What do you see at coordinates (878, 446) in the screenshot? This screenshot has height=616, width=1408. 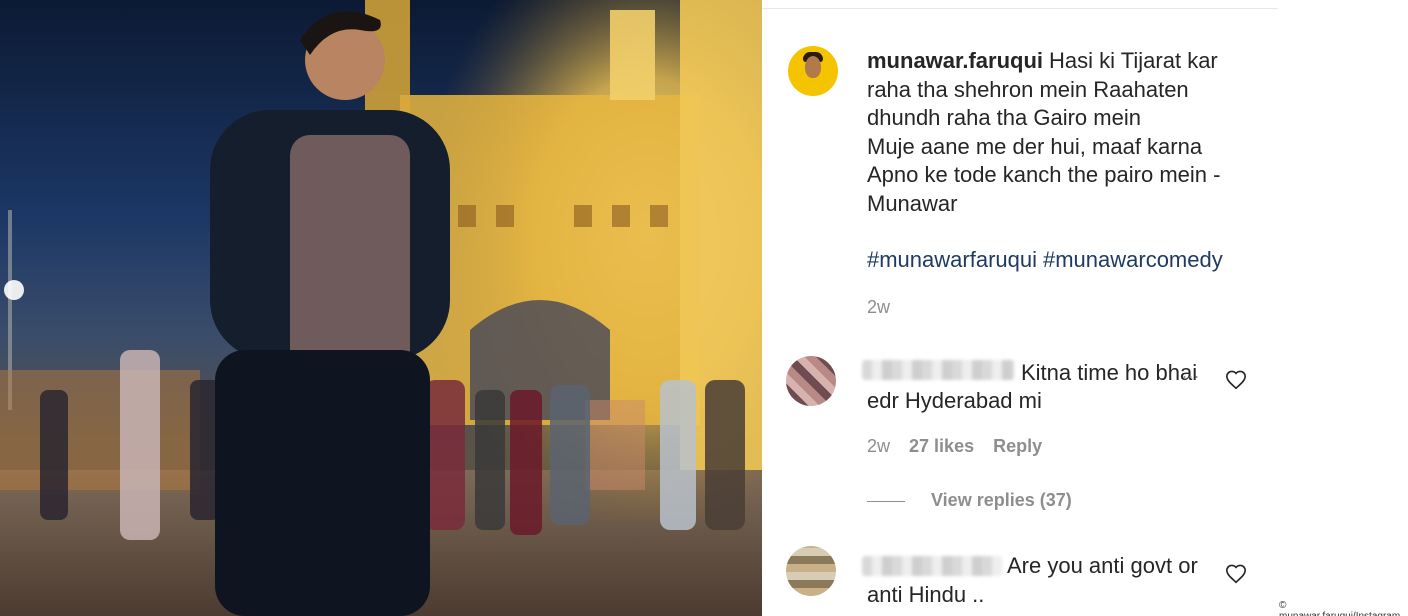 I see `comment-timestamp: 2w` at bounding box center [878, 446].